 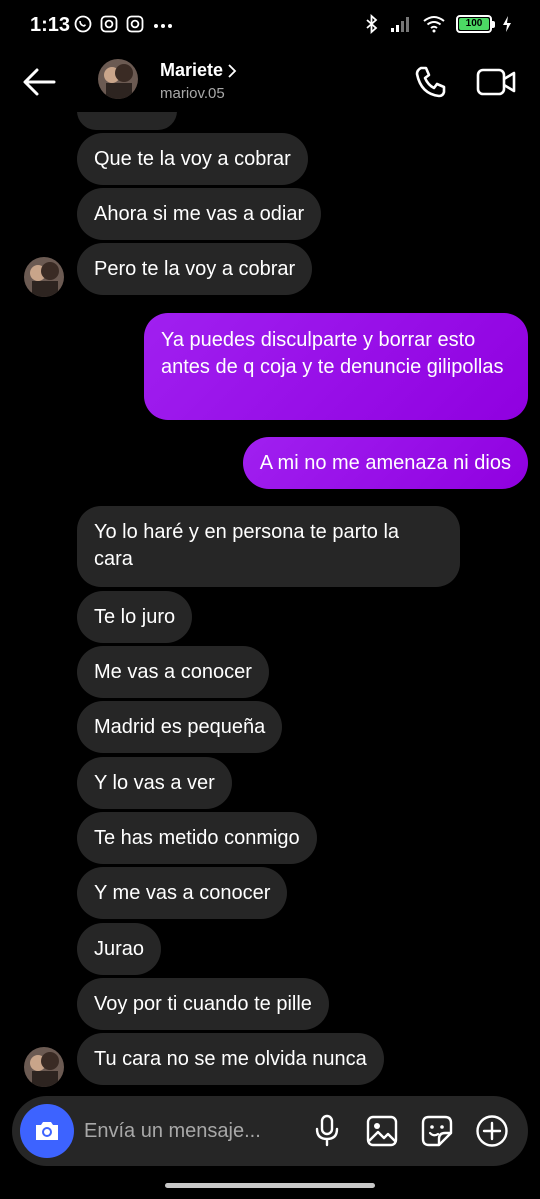 I want to click on message-bubble: Te lo juro, so click(x=135, y=617).